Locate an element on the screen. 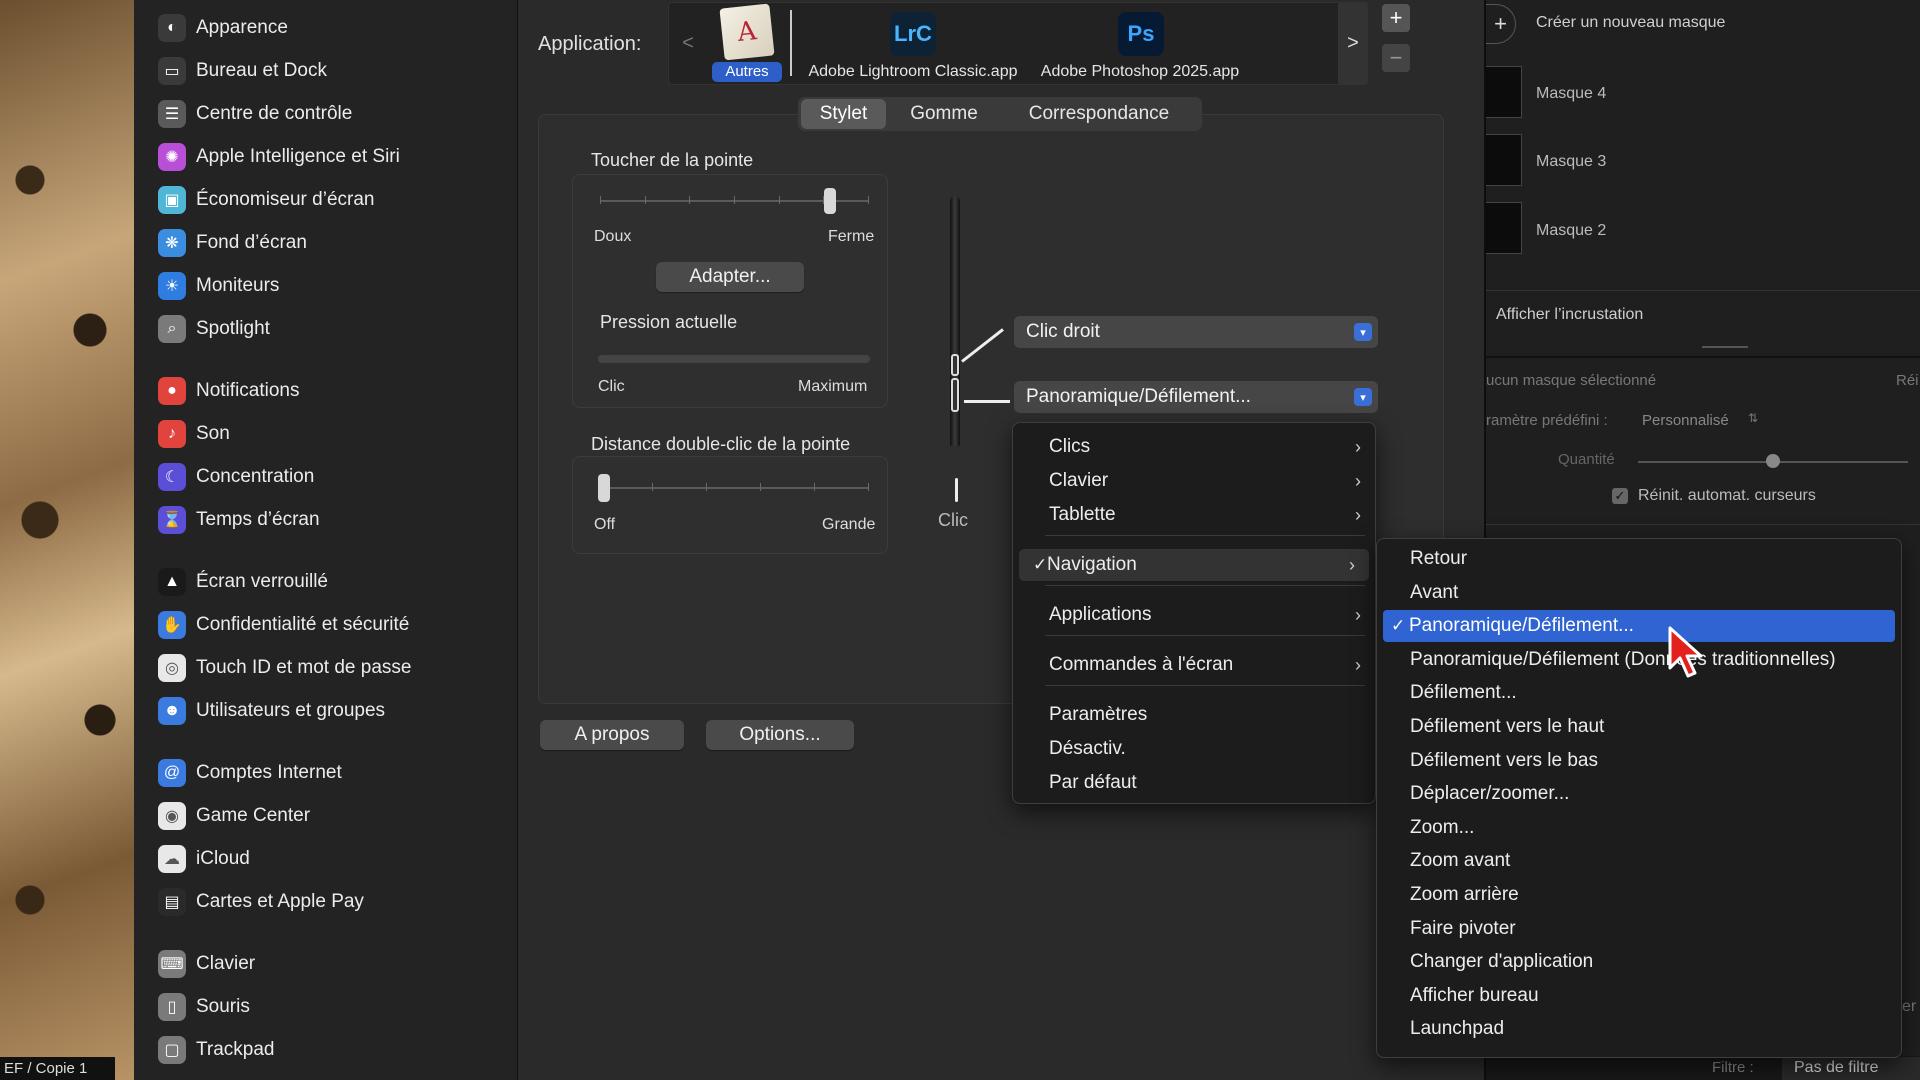 The image size is (1920, 1080). submenu-item-6: Défilement vers le bas is located at coordinates (1639, 761).